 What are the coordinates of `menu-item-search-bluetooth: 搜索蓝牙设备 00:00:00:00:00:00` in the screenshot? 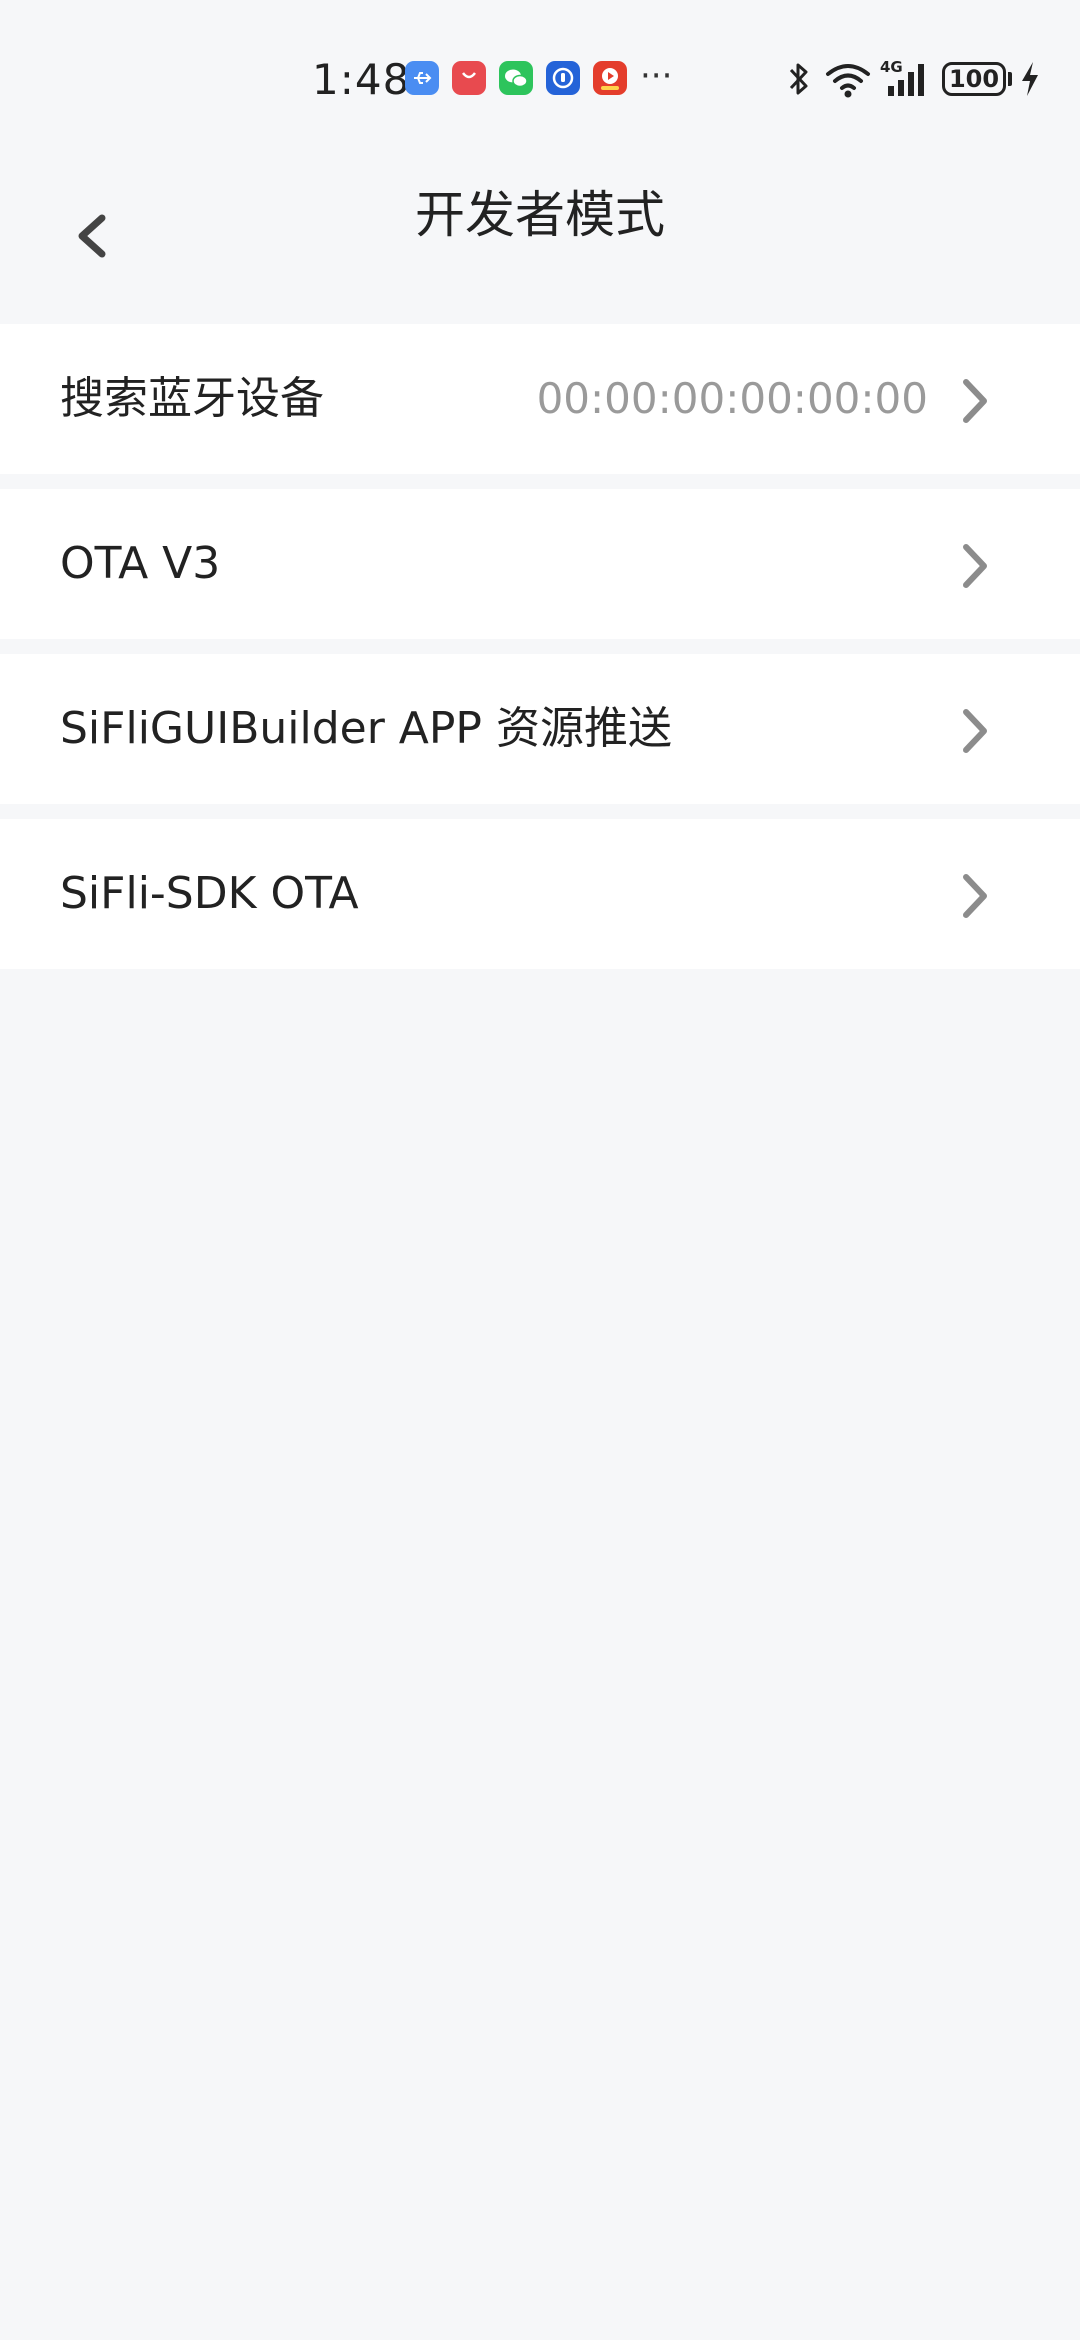 It's located at (540, 399).